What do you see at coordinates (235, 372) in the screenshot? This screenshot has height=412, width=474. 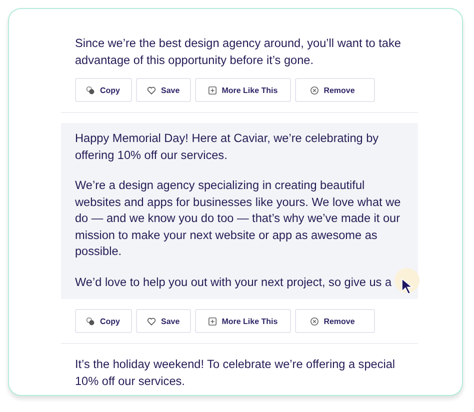 I see `suggestion-text: It’s the holiday weekend! To celebrate we’re offering a special 10% off our services.` at bounding box center [235, 372].